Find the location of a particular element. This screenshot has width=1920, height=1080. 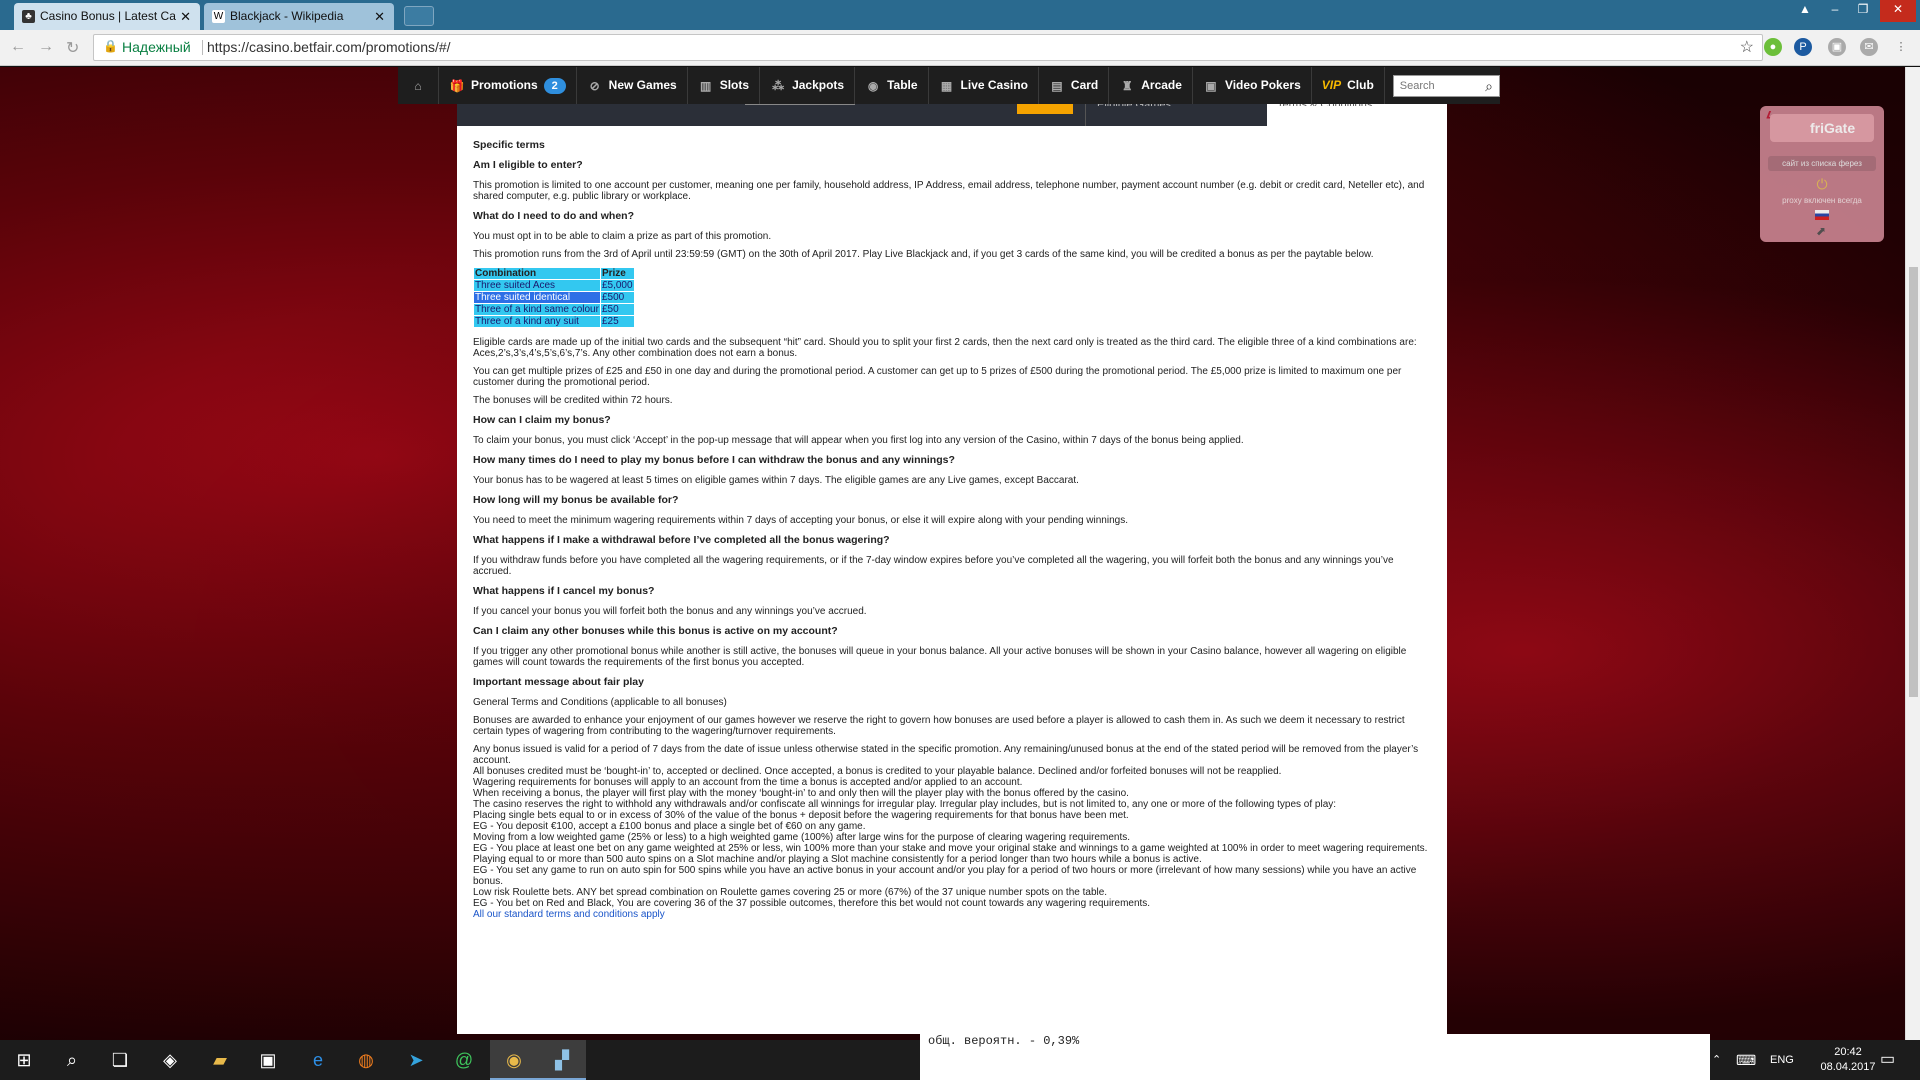

paytable-header-row: Combination Prize is located at coordinates (554, 273).